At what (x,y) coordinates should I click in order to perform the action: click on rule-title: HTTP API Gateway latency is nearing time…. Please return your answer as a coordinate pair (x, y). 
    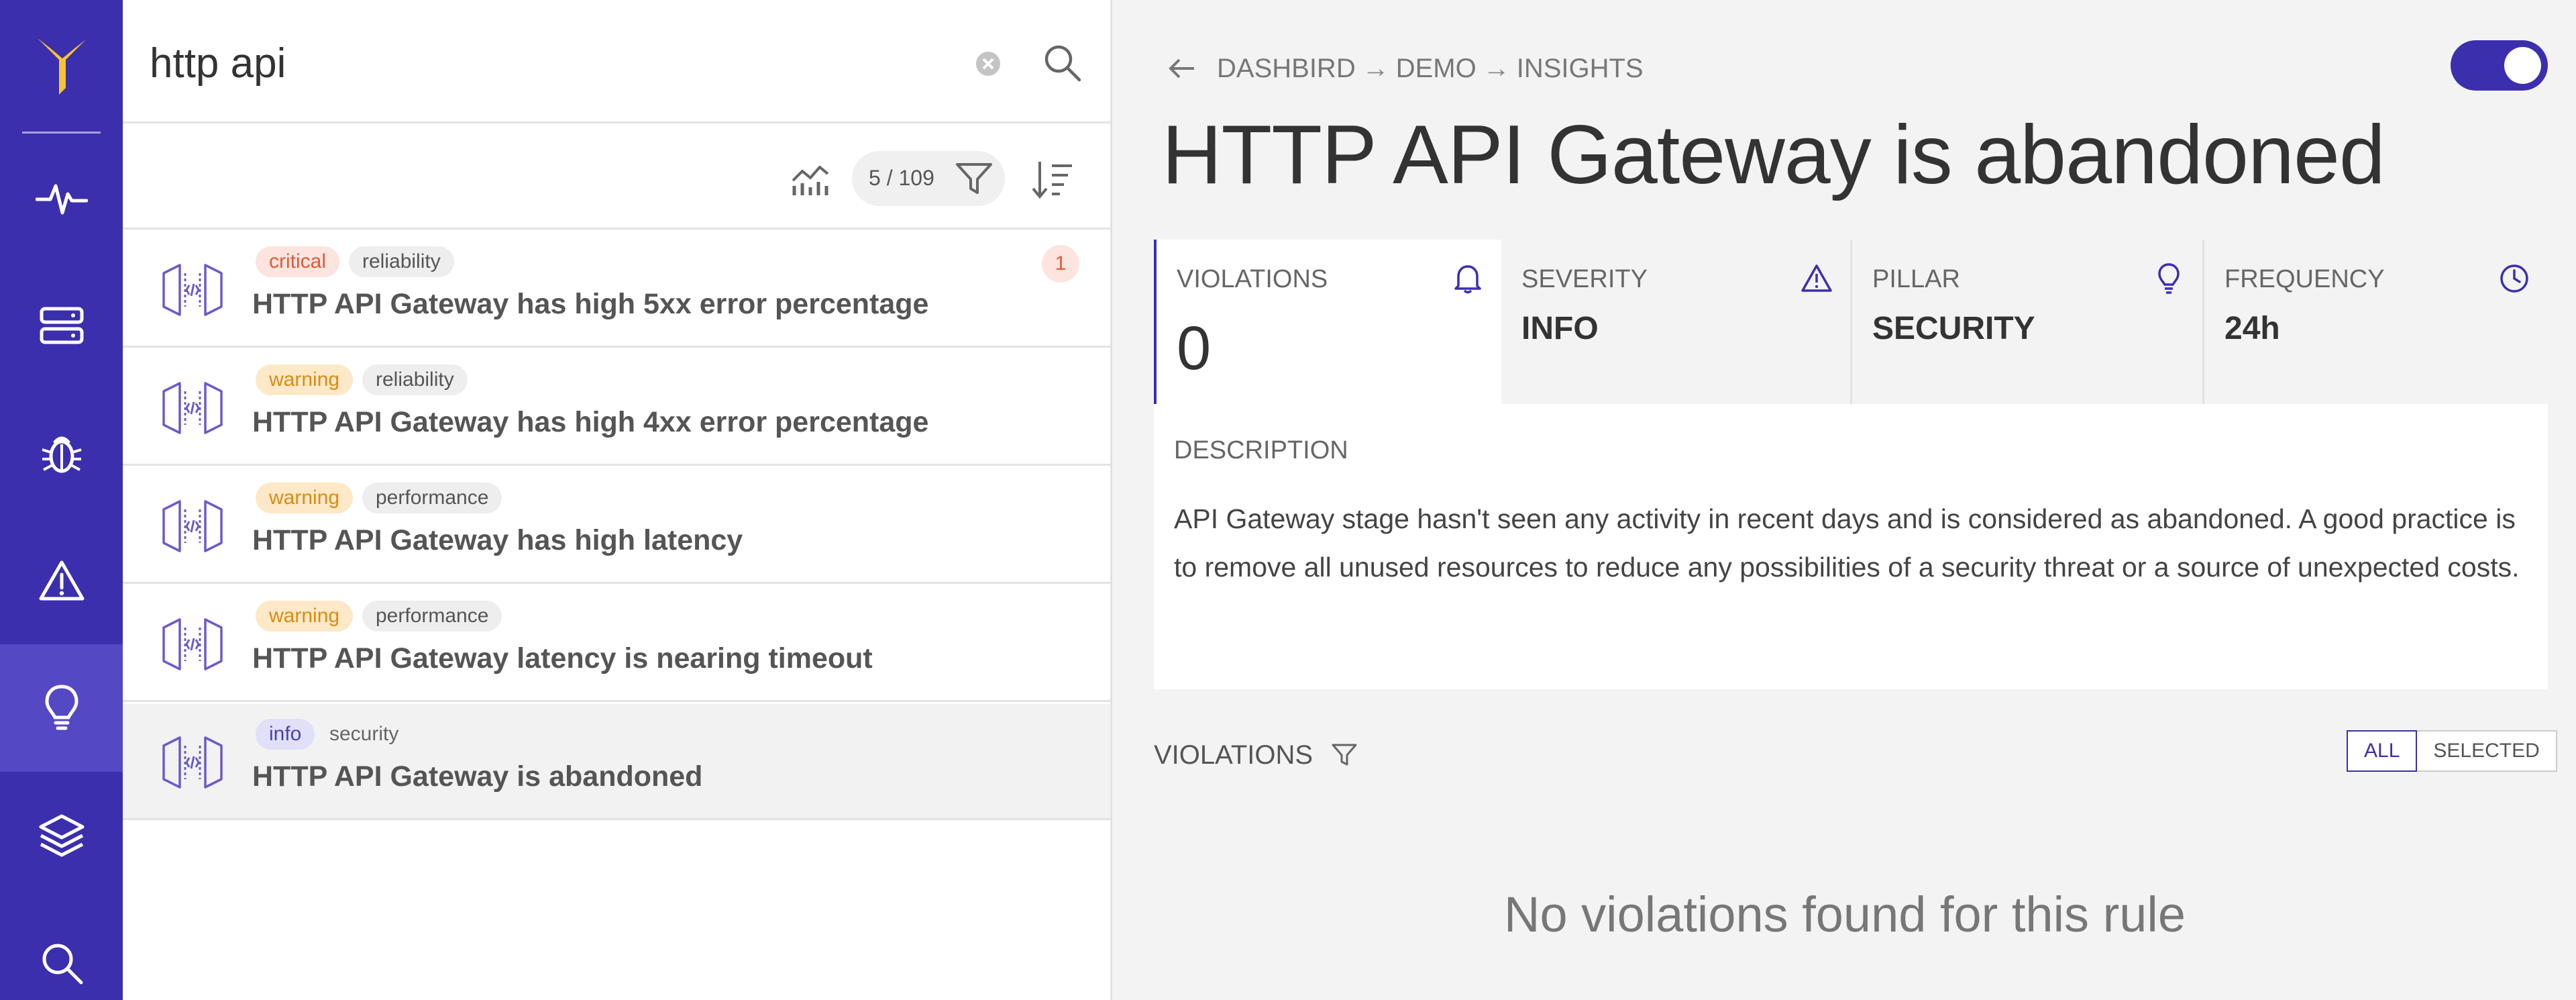
    Looking at the image, I should click on (562, 658).